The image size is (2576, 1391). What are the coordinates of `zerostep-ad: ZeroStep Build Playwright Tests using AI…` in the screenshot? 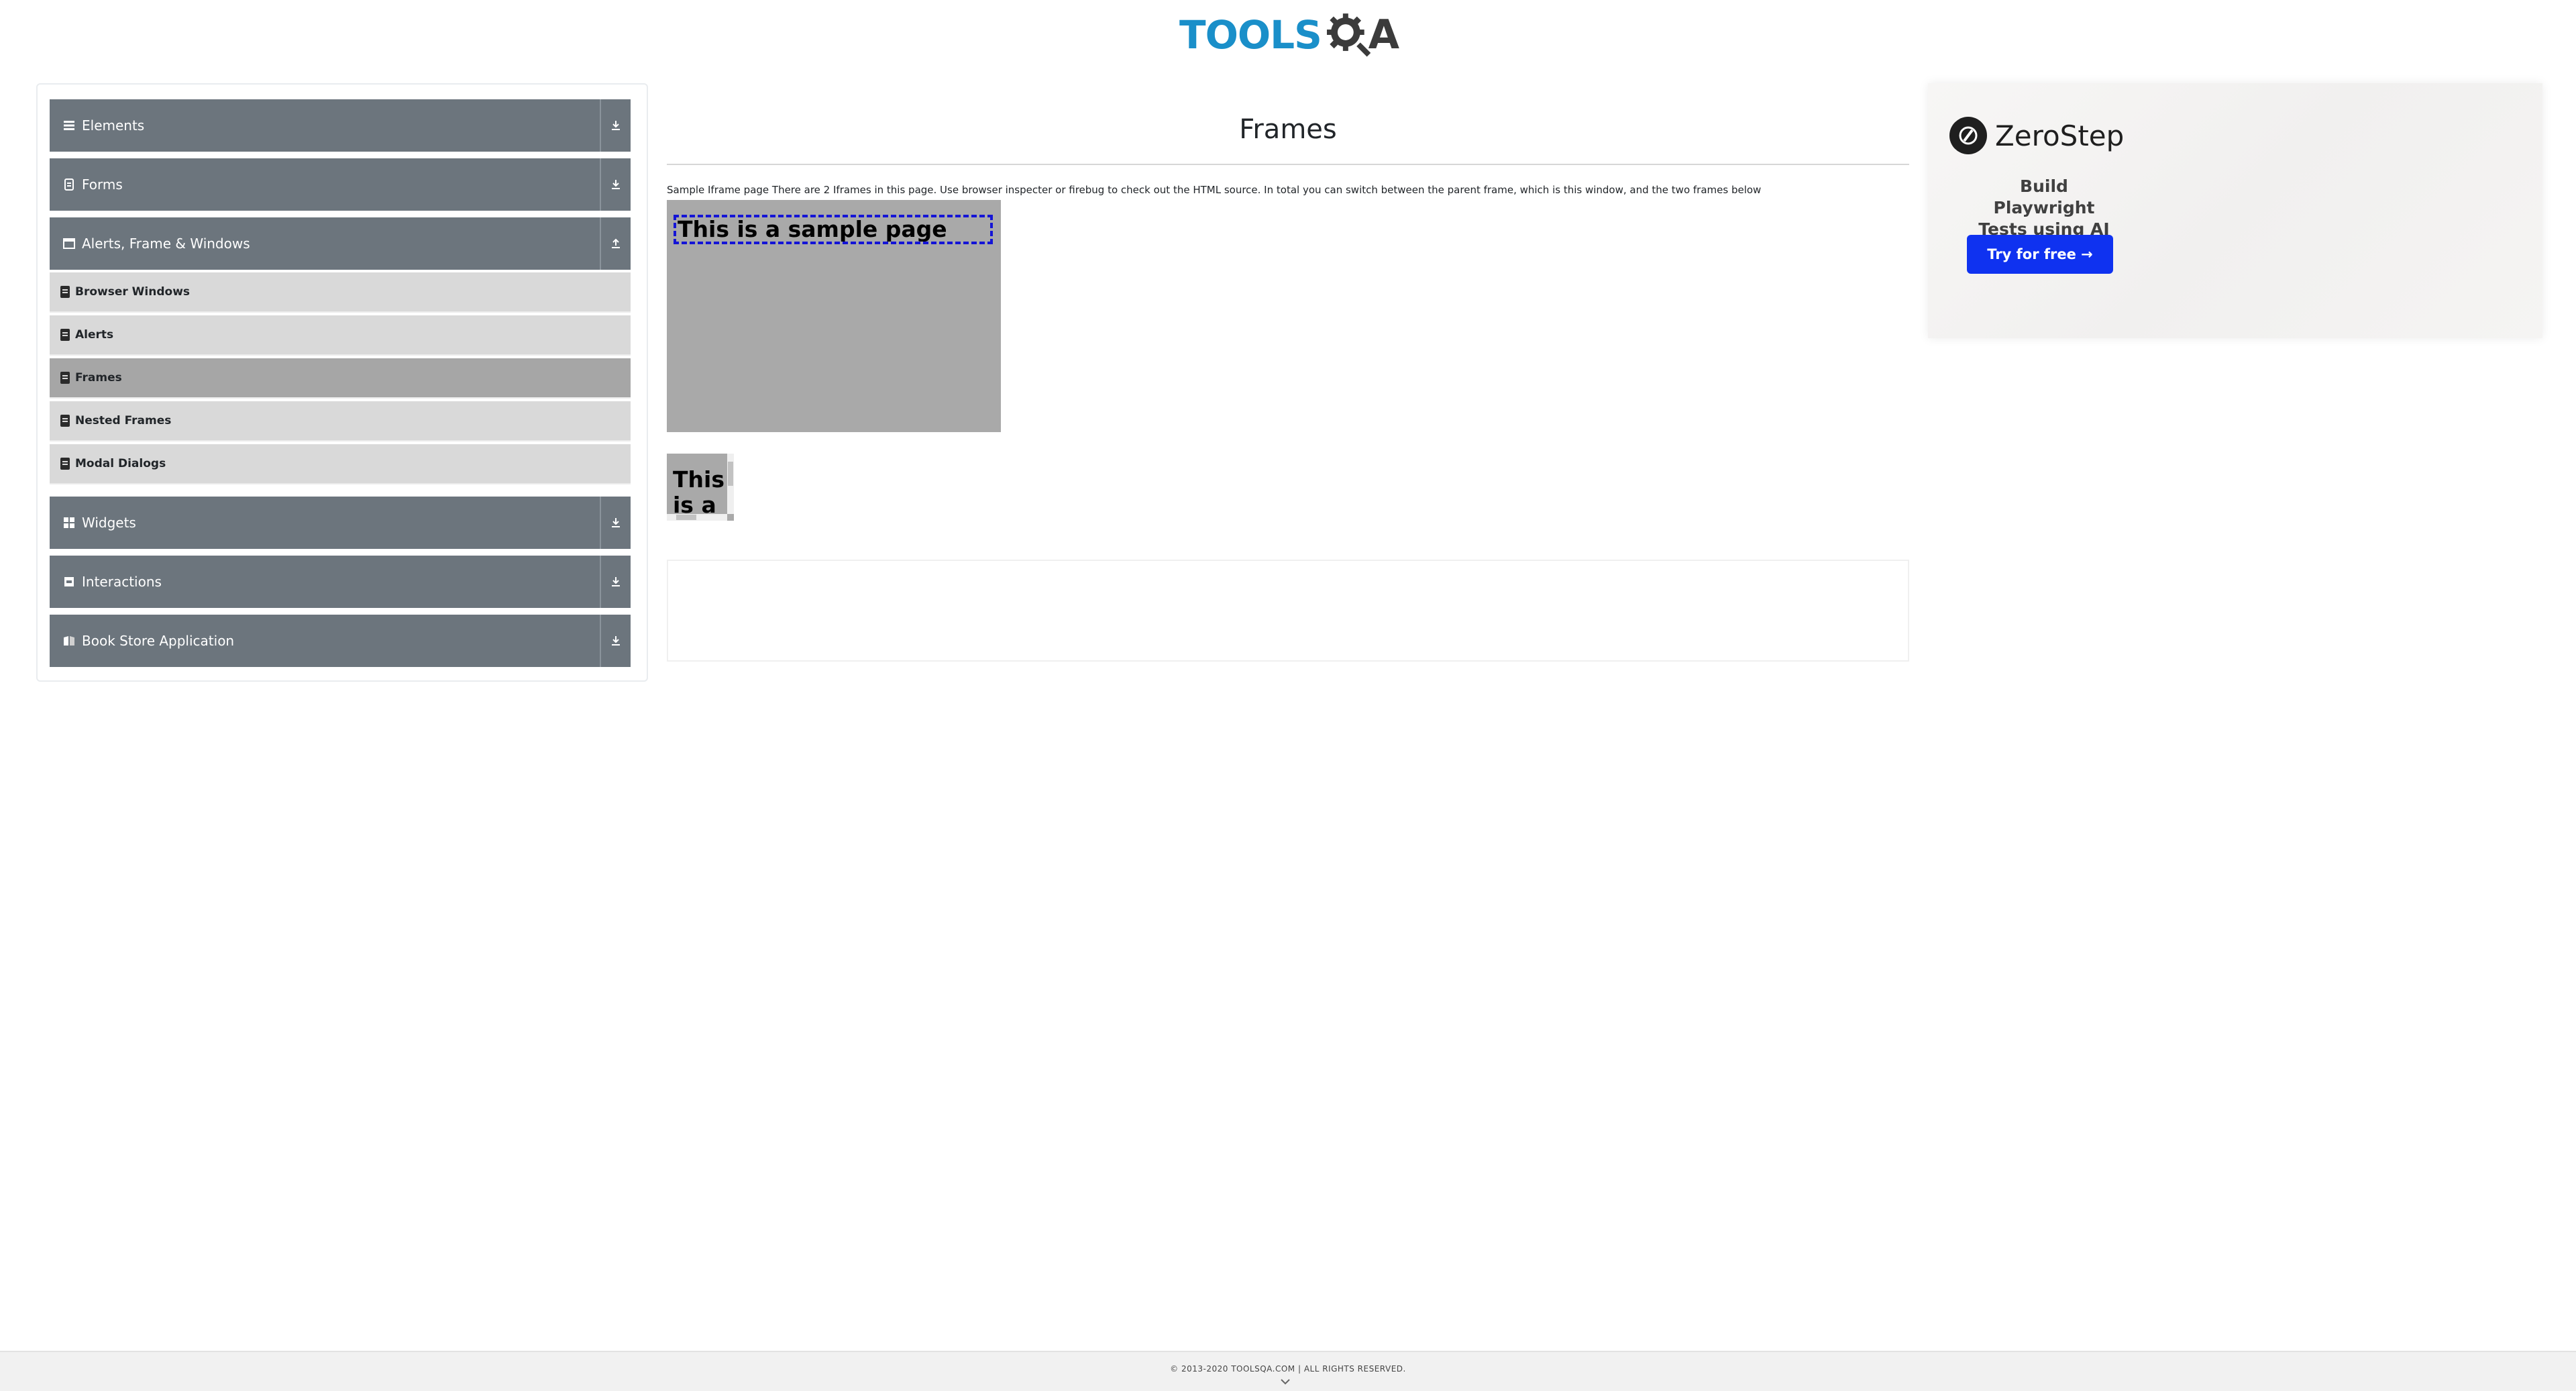 It's located at (2235, 210).